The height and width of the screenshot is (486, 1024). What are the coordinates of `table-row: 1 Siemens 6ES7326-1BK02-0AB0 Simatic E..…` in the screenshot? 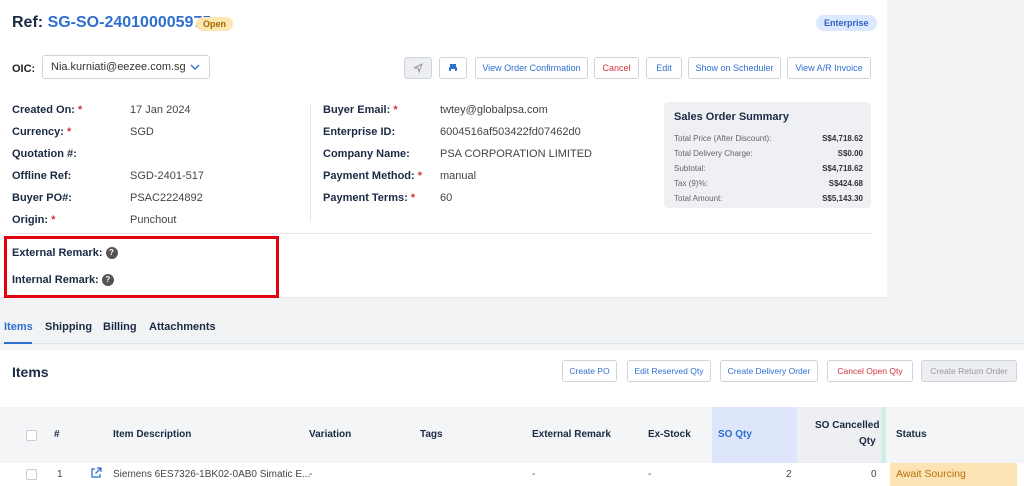 It's located at (512, 474).